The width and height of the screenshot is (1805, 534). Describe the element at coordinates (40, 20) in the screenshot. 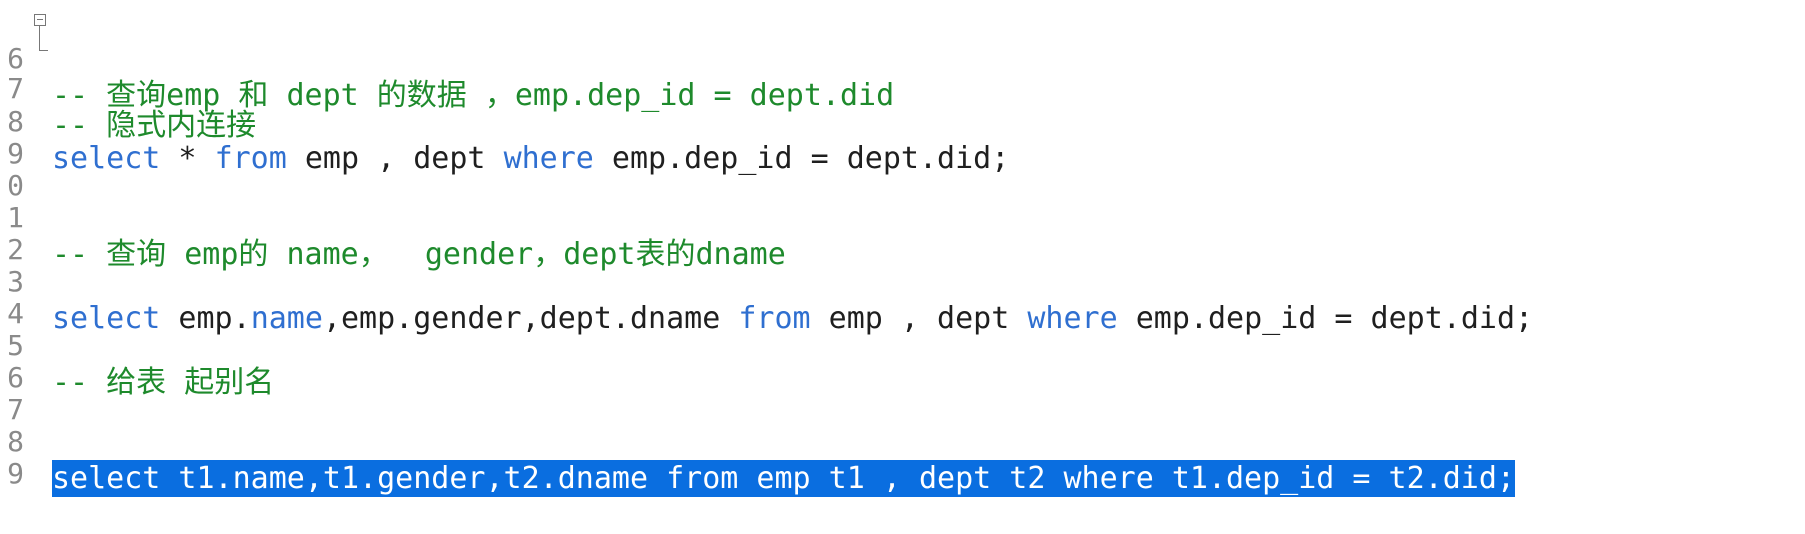

I see `fold-toggle-icon` at that location.